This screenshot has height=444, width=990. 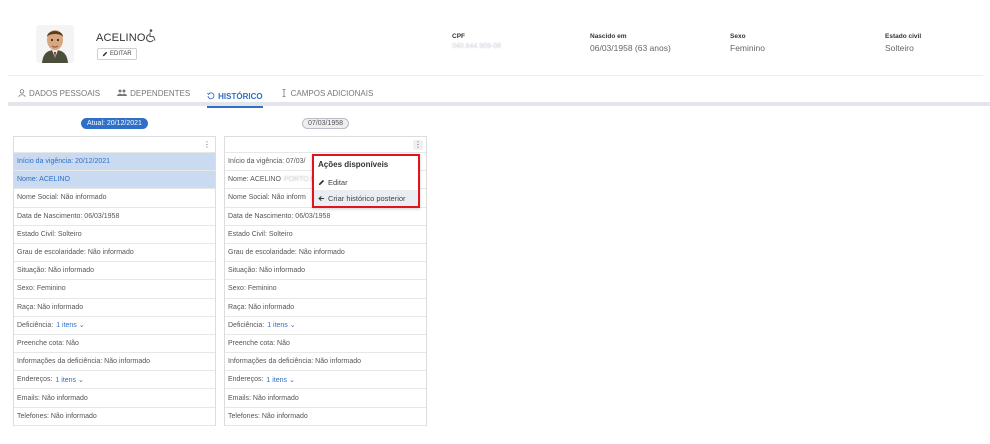 What do you see at coordinates (114, 180) in the screenshot?
I see `history-row: Nome: ACELINO` at bounding box center [114, 180].